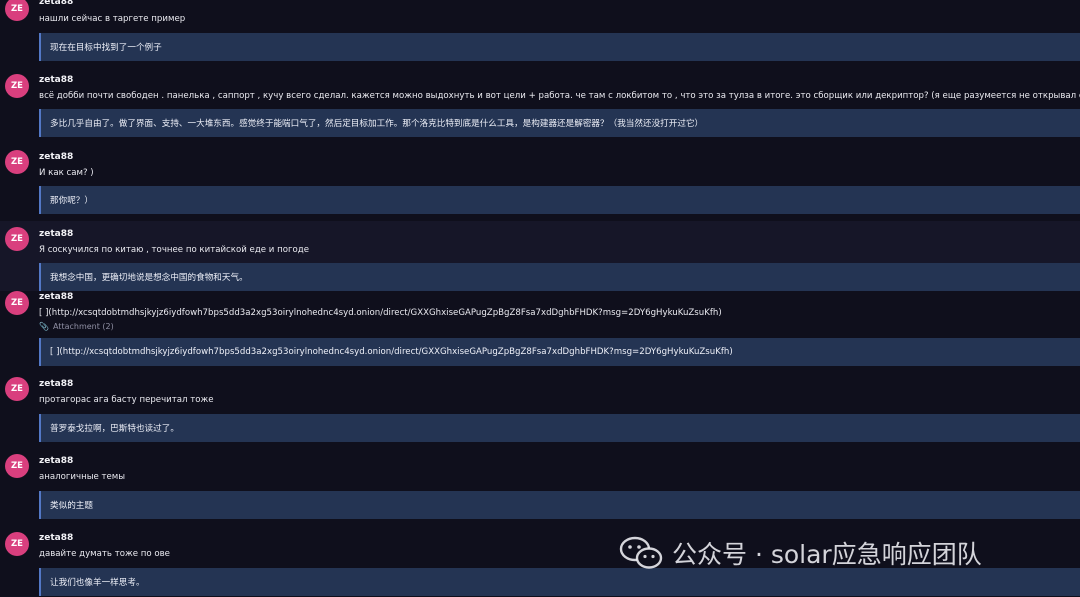 This screenshot has height=597, width=1080. Describe the element at coordinates (641, 552) in the screenshot. I see `wechat-icon` at that location.